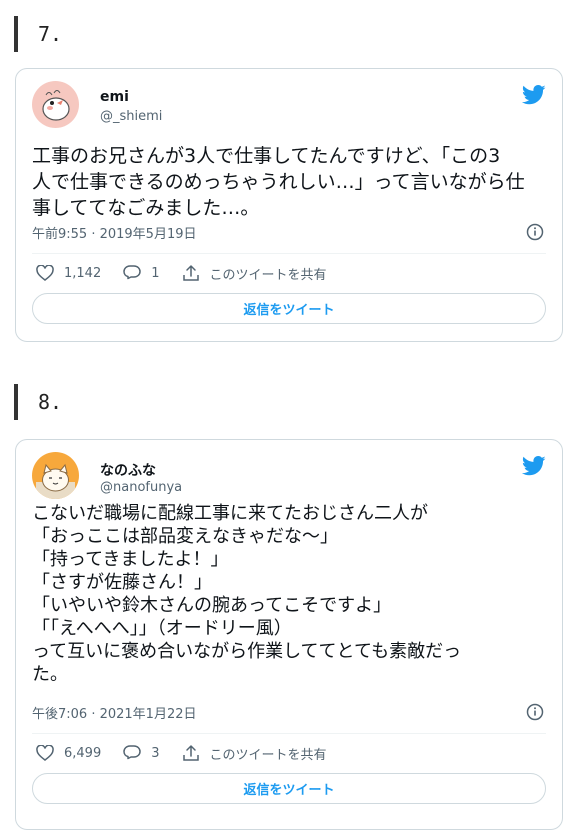  Describe the element at coordinates (83, 273) in the screenshot. I see `like-count: 1,142` at that location.